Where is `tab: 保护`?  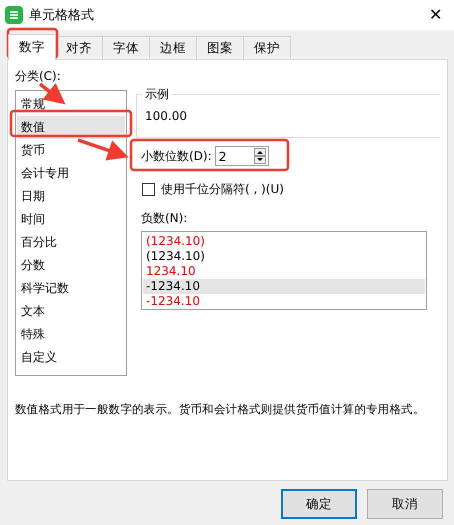
tab: 保护 is located at coordinates (267, 47).